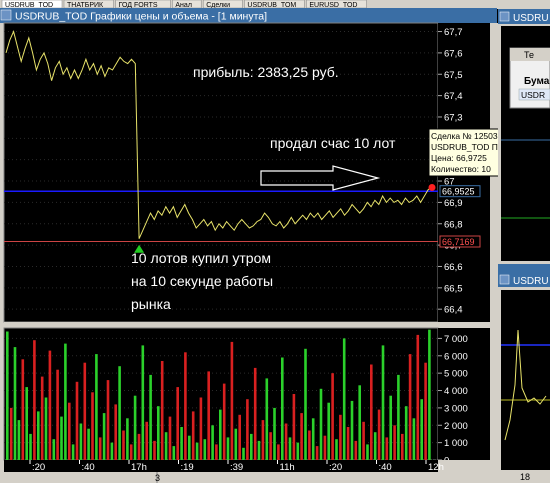  What do you see at coordinates (453, 288) in the screenshot?
I see `price-tick-label: 66,5` at bounding box center [453, 288].